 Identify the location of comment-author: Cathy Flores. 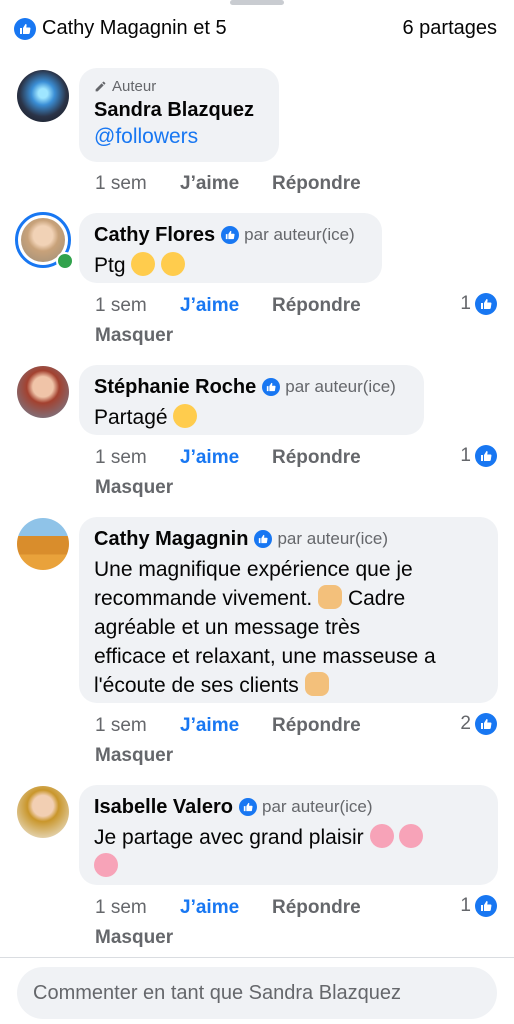
(154, 235).